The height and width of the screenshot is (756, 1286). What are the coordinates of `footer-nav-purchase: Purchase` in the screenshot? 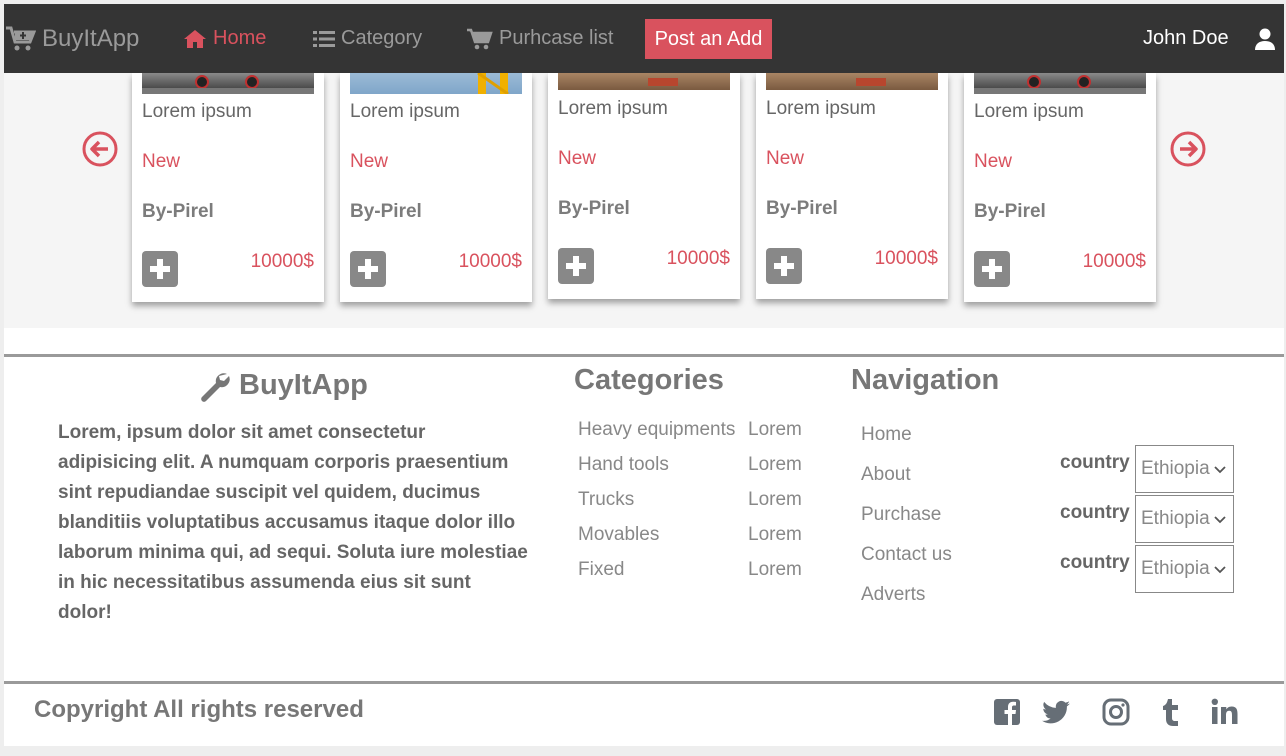 It's located at (901, 515).